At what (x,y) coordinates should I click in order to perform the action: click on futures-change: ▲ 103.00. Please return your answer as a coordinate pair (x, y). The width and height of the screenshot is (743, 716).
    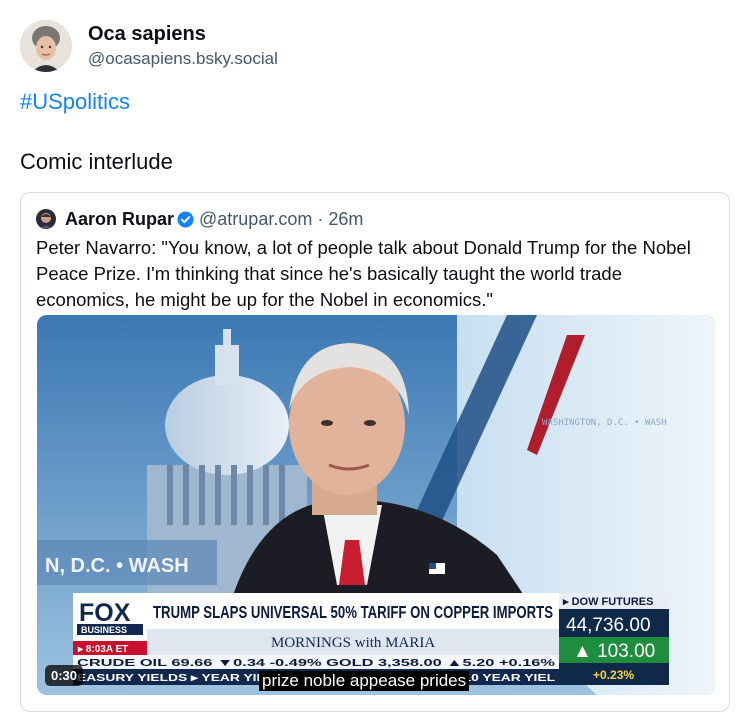
    Looking at the image, I should click on (614, 651).